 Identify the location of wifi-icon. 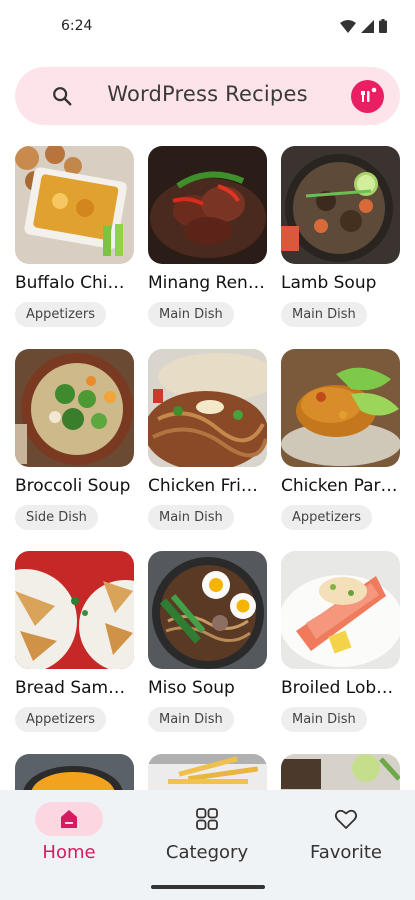
(348, 26).